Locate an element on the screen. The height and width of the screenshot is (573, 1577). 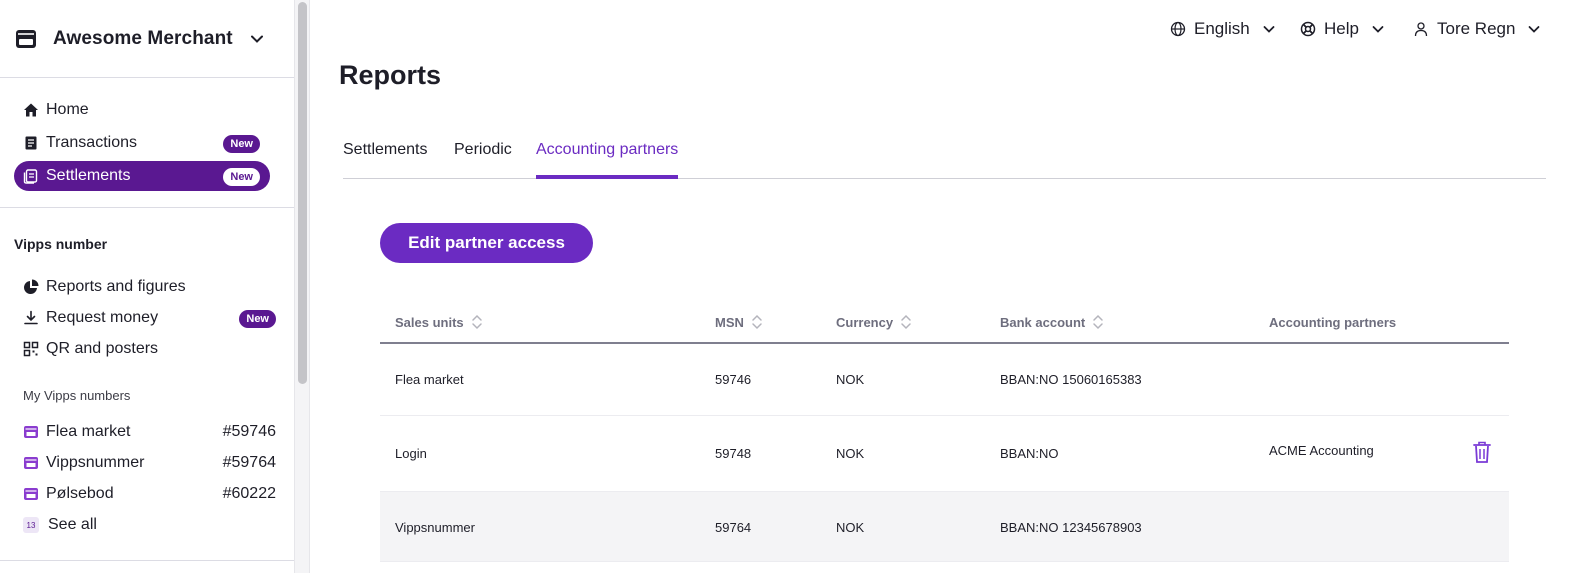
section-title-vipps-number: Vipps number is located at coordinates (61, 244).